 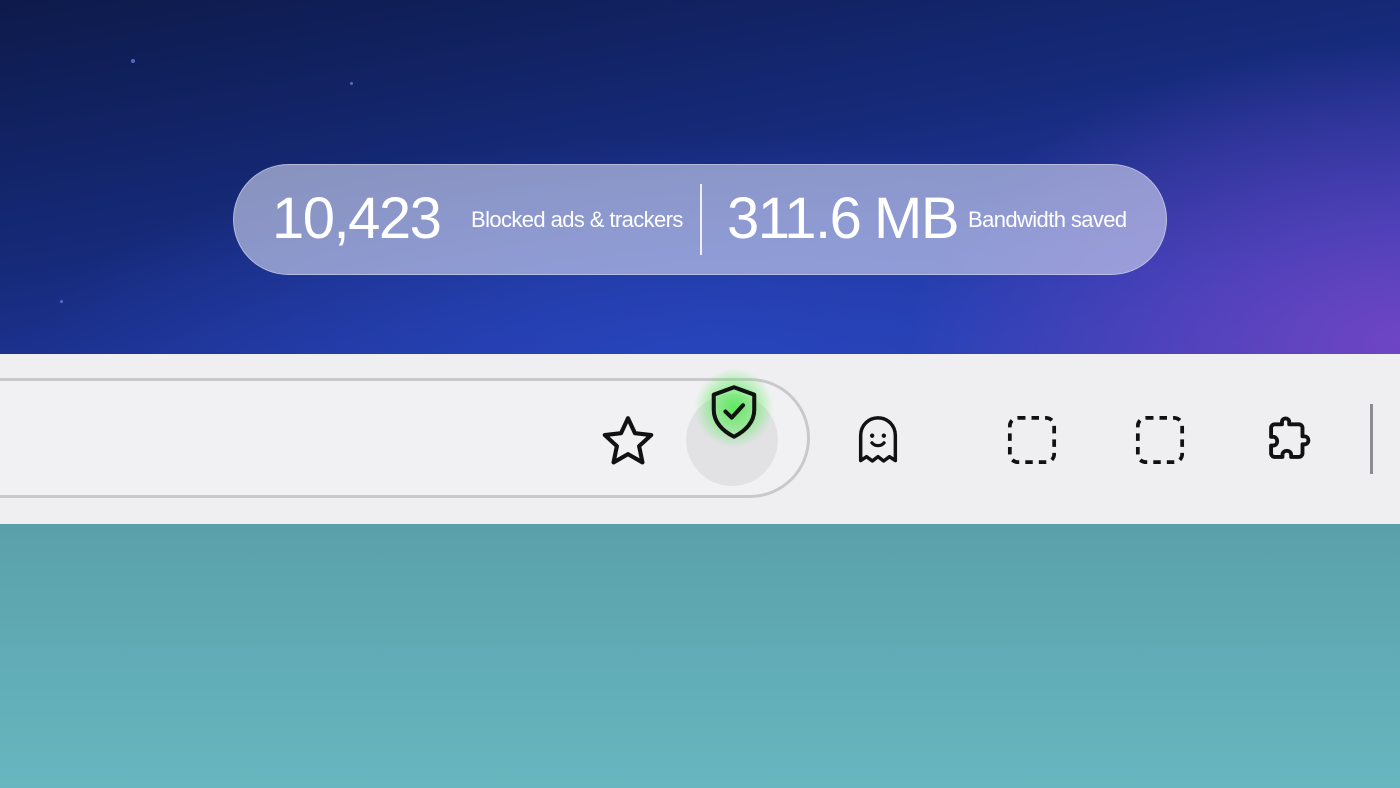 I want to click on shield-check-icon, so click(x=734, y=412).